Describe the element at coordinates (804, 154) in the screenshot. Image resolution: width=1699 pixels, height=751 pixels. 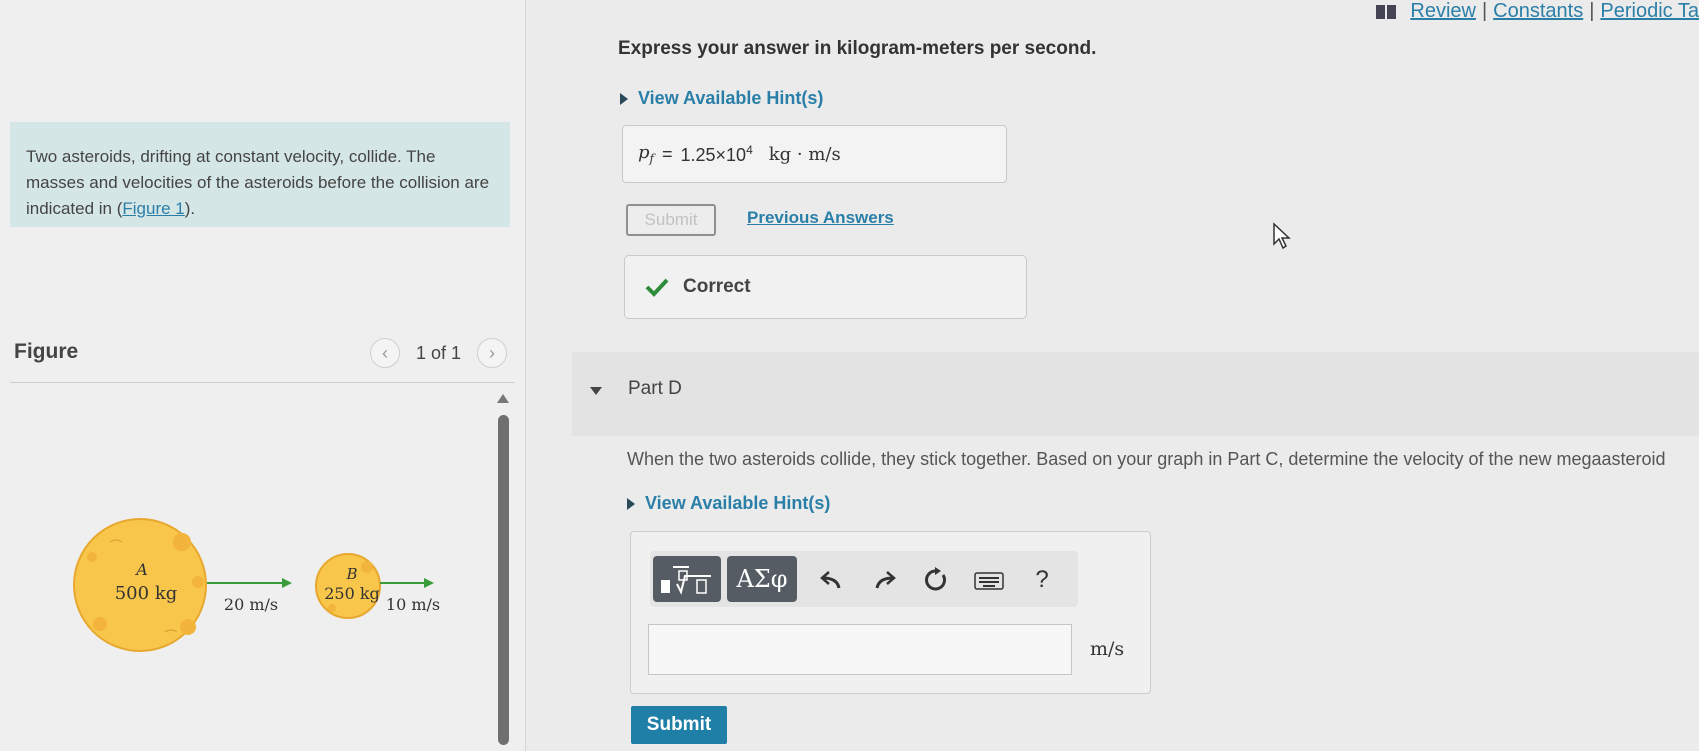
I see `answer-unit: kg · m/s` at that location.